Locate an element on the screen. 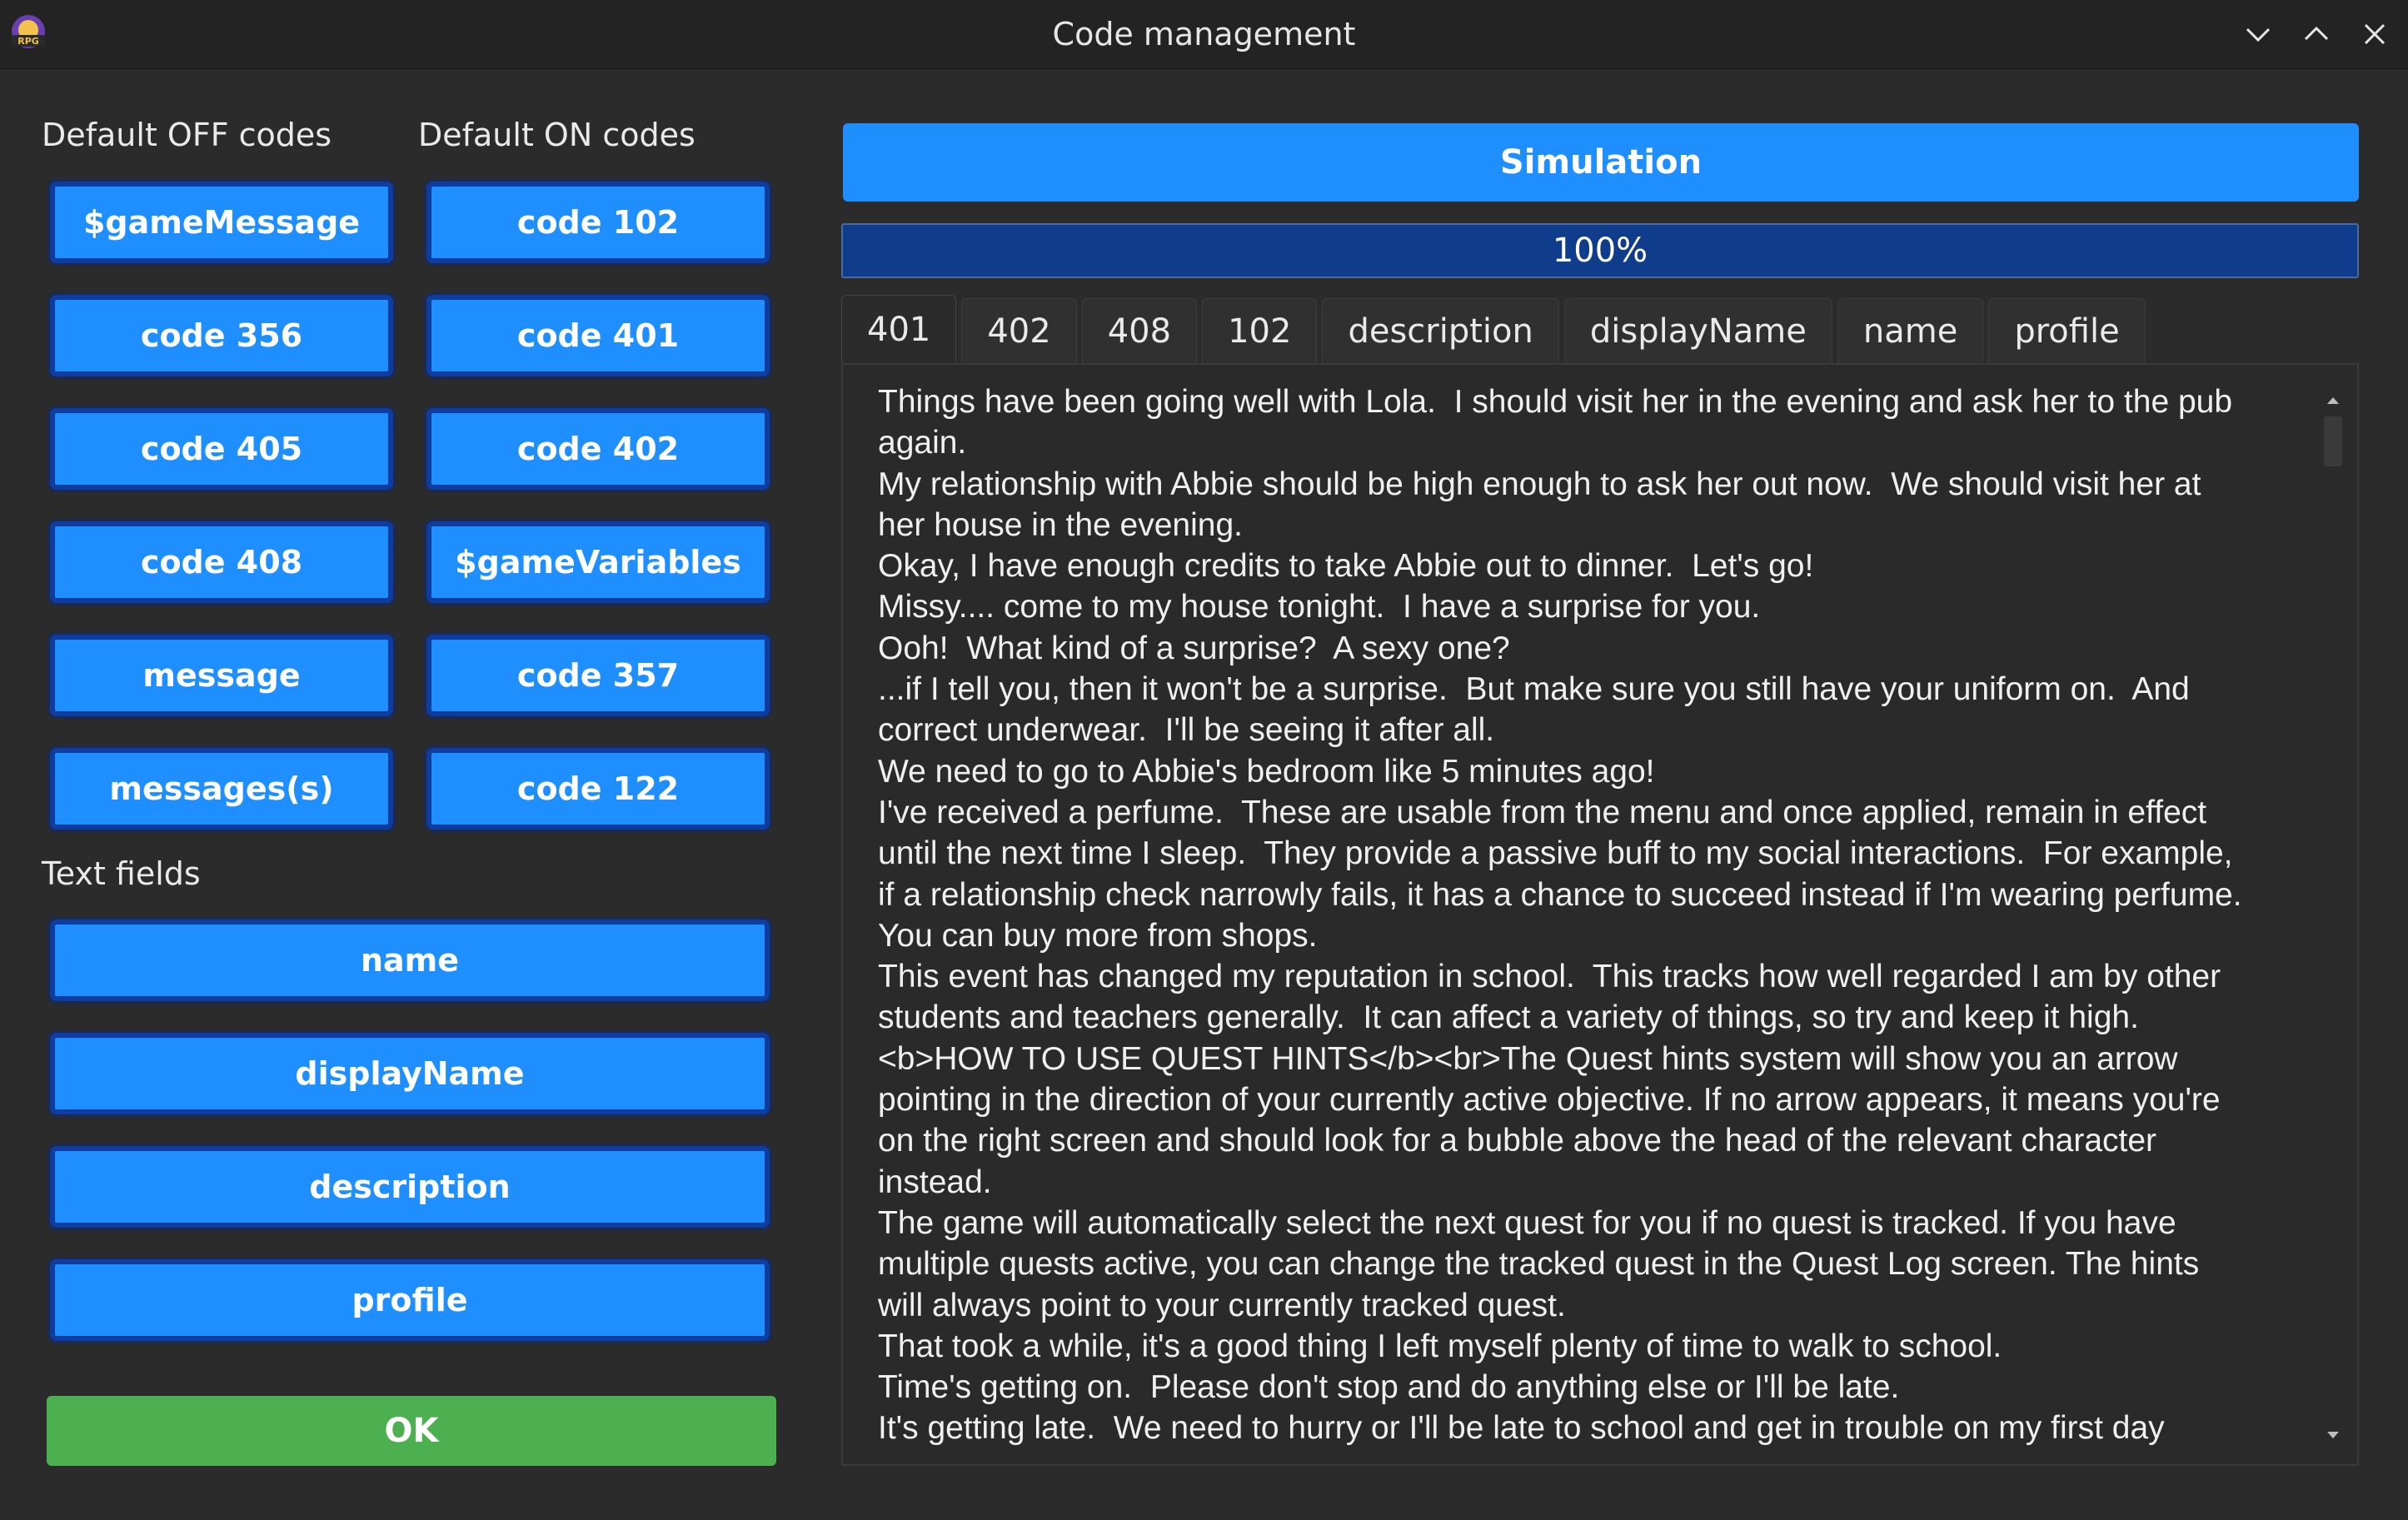  tab-402: 402 is located at coordinates (1019, 330).